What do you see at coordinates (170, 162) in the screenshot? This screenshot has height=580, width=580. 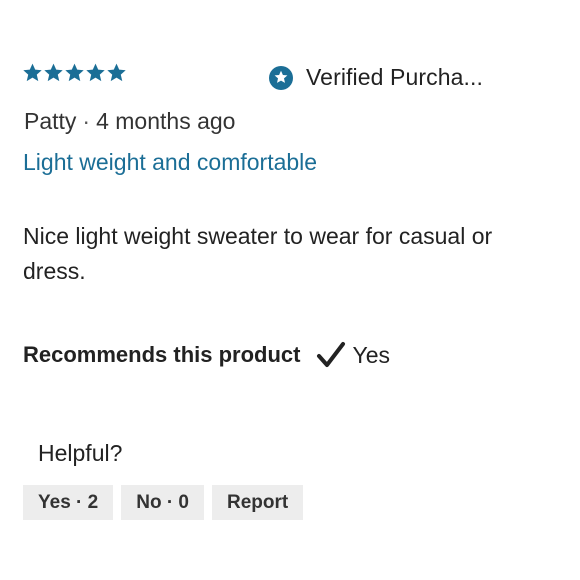 I see `review-title: Light weight and comfortable` at bounding box center [170, 162].